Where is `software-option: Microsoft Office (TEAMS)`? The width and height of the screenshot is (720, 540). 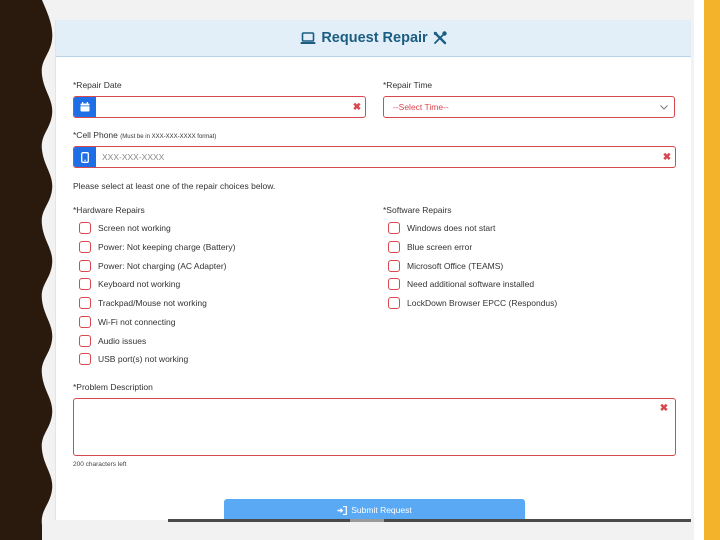 software-option: Microsoft Office (TEAMS) is located at coordinates (445, 265).